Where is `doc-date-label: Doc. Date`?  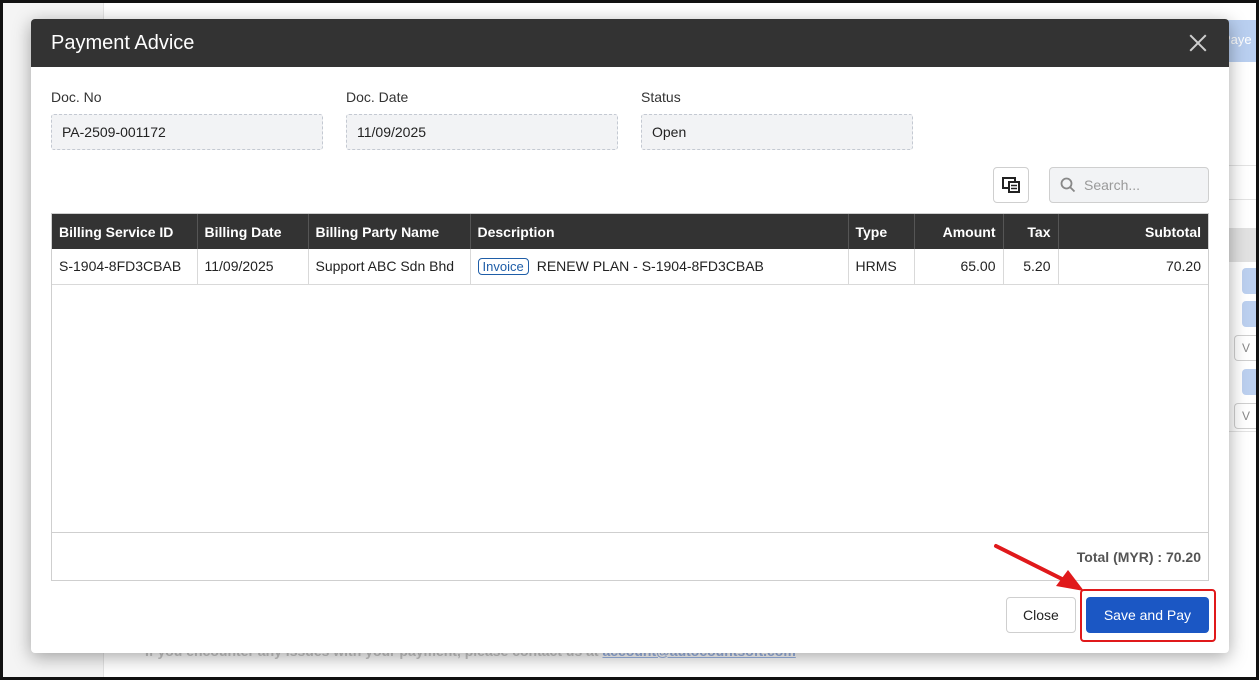
doc-date-label: Doc. Date is located at coordinates (377, 97).